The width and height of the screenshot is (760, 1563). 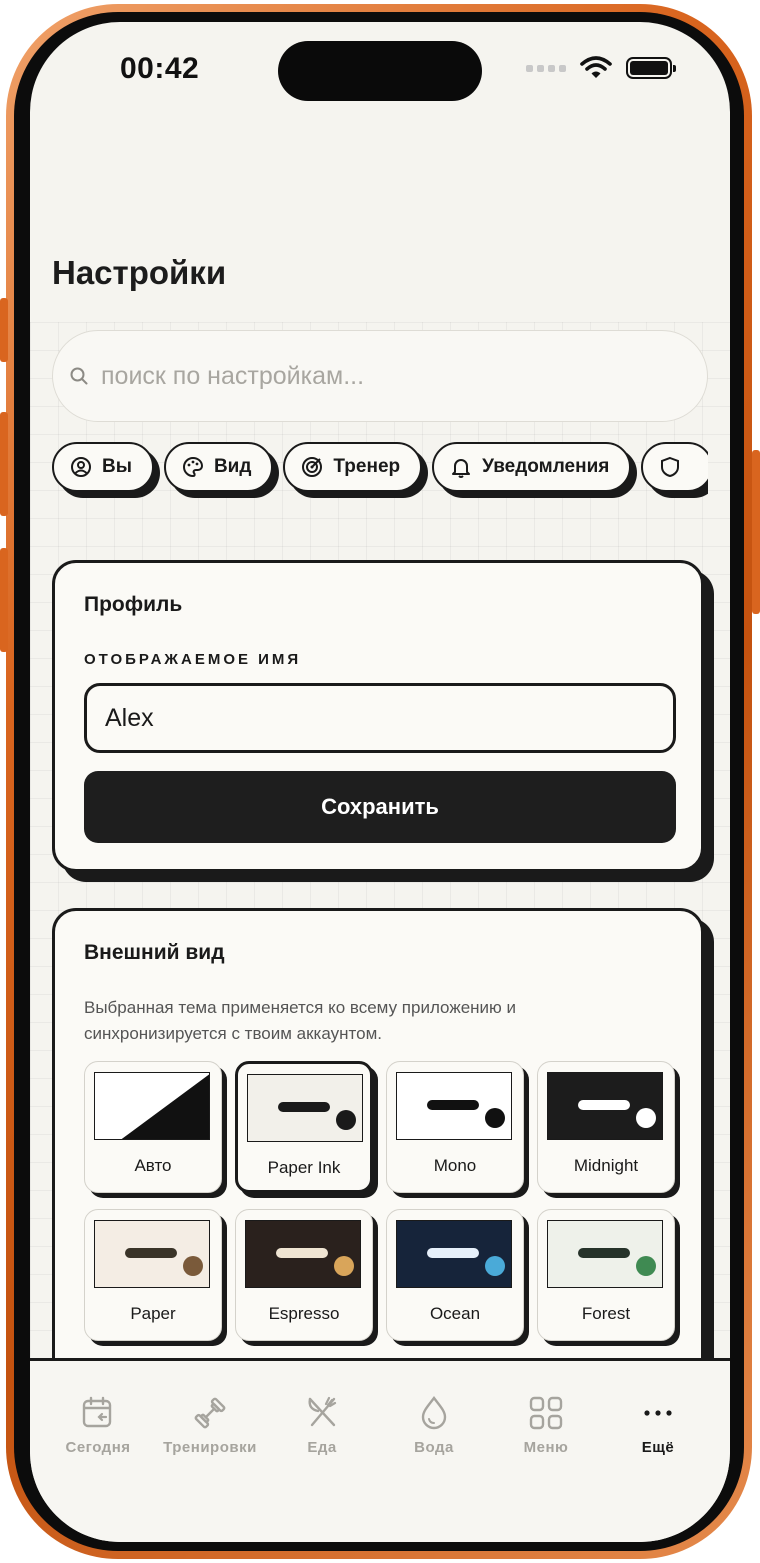 What do you see at coordinates (380, 807) in the screenshot?
I see `save-button: Сохранить` at bounding box center [380, 807].